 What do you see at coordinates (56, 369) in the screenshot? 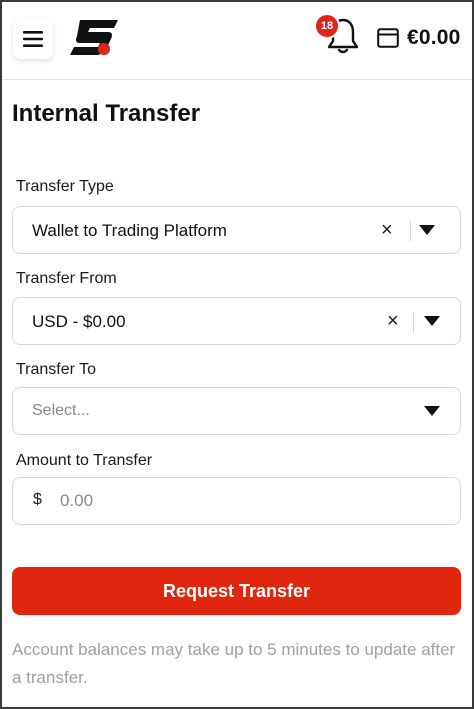
I see `transfer-to-label: Transfer To` at bounding box center [56, 369].